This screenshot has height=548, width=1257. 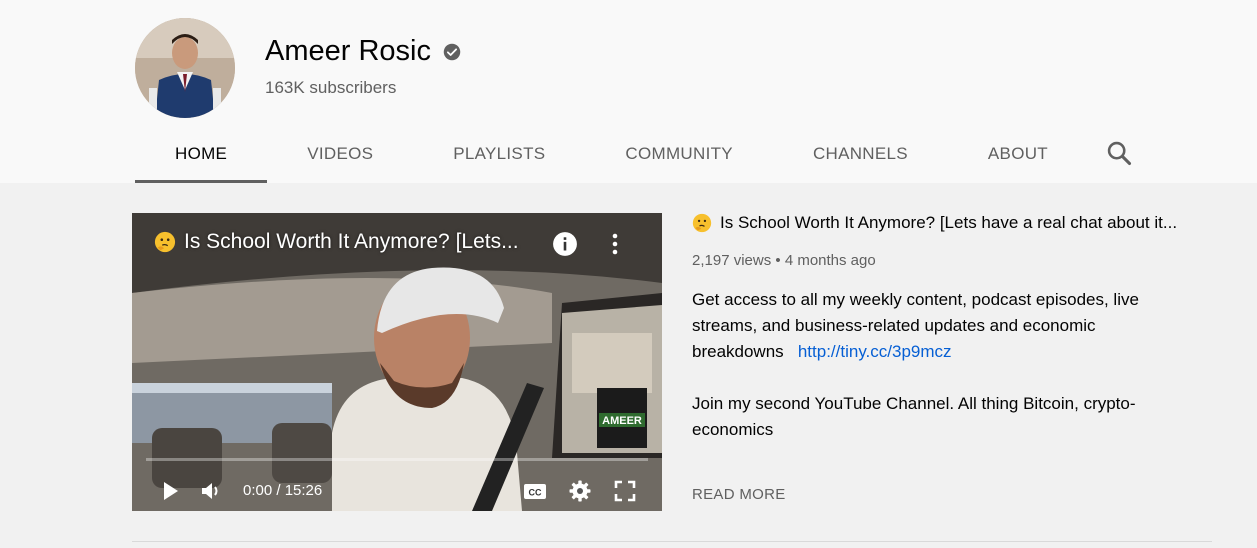 What do you see at coordinates (672, 541) in the screenshot?
I see `section-divider` at bounding box center [672, 541].